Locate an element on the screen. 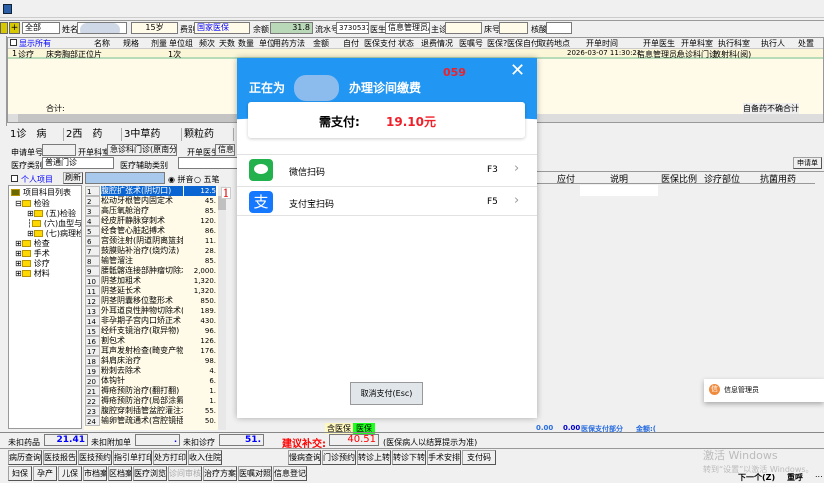 This screenshot has width=824, height=483. tab-herbal-medicine: 3中草药 is located at coordinates (152, 134).